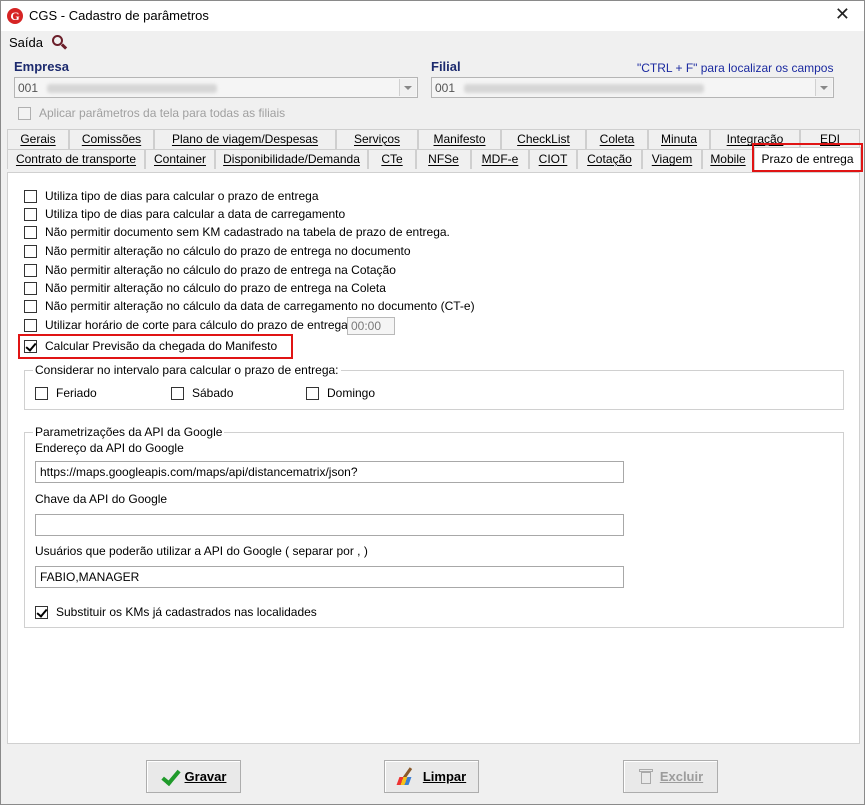 The image size is (865, 805). What do you see at coordinates (445, 88) in the screenshot?
I see `filial-value: 001` at bounding box center [445, 88].